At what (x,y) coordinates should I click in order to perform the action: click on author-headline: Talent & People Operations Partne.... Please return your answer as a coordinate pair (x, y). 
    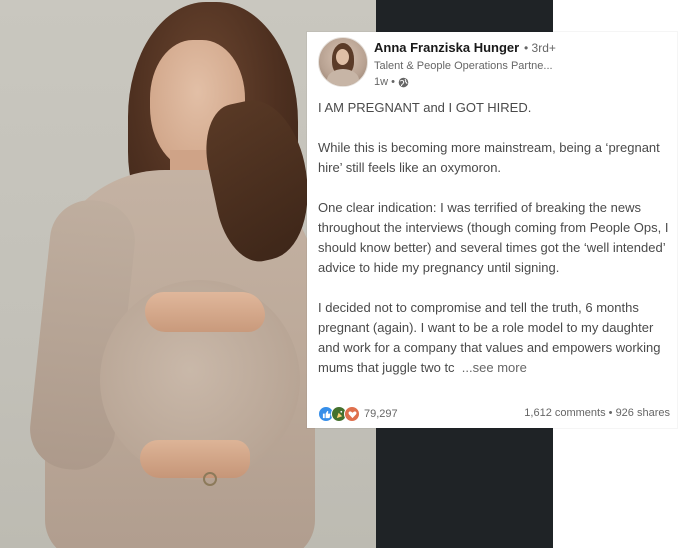
    Looking at the image, I should click on (463, 66).